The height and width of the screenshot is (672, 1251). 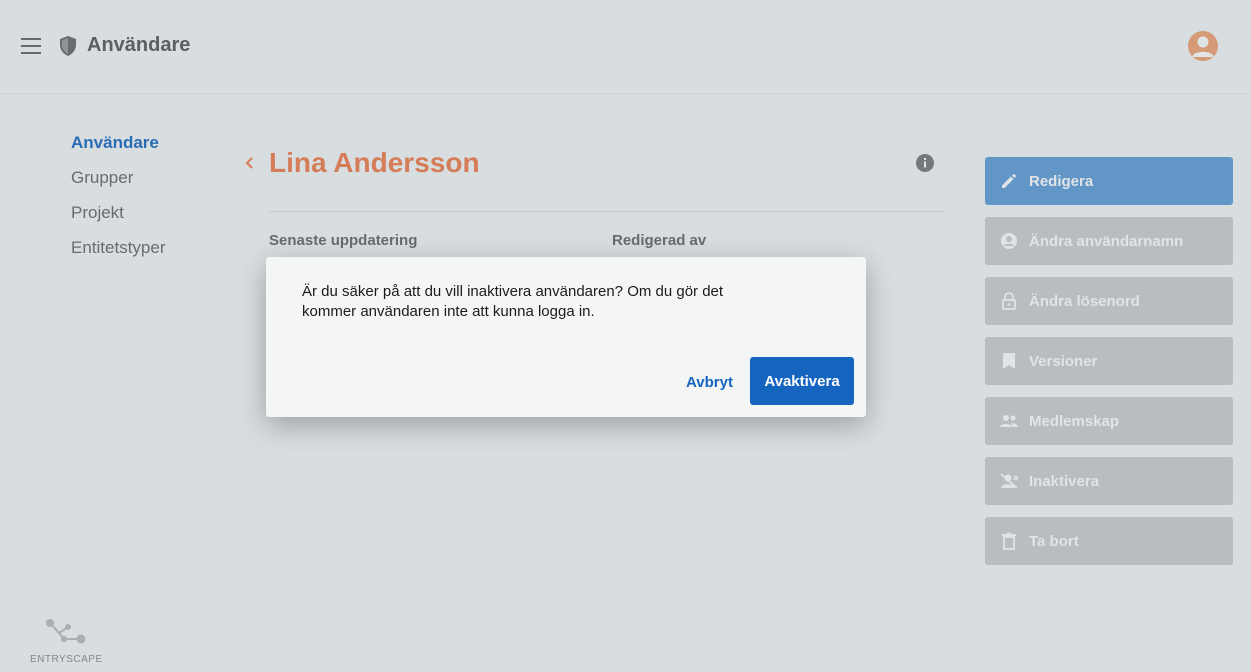 I want to click on cancel-button: Avbryt, so click(x=709, y=382).